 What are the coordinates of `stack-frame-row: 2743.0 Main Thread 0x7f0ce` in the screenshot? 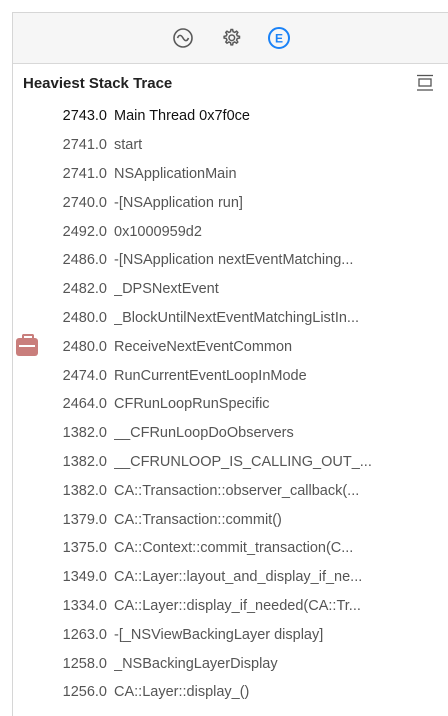 It's located at (230, 116).